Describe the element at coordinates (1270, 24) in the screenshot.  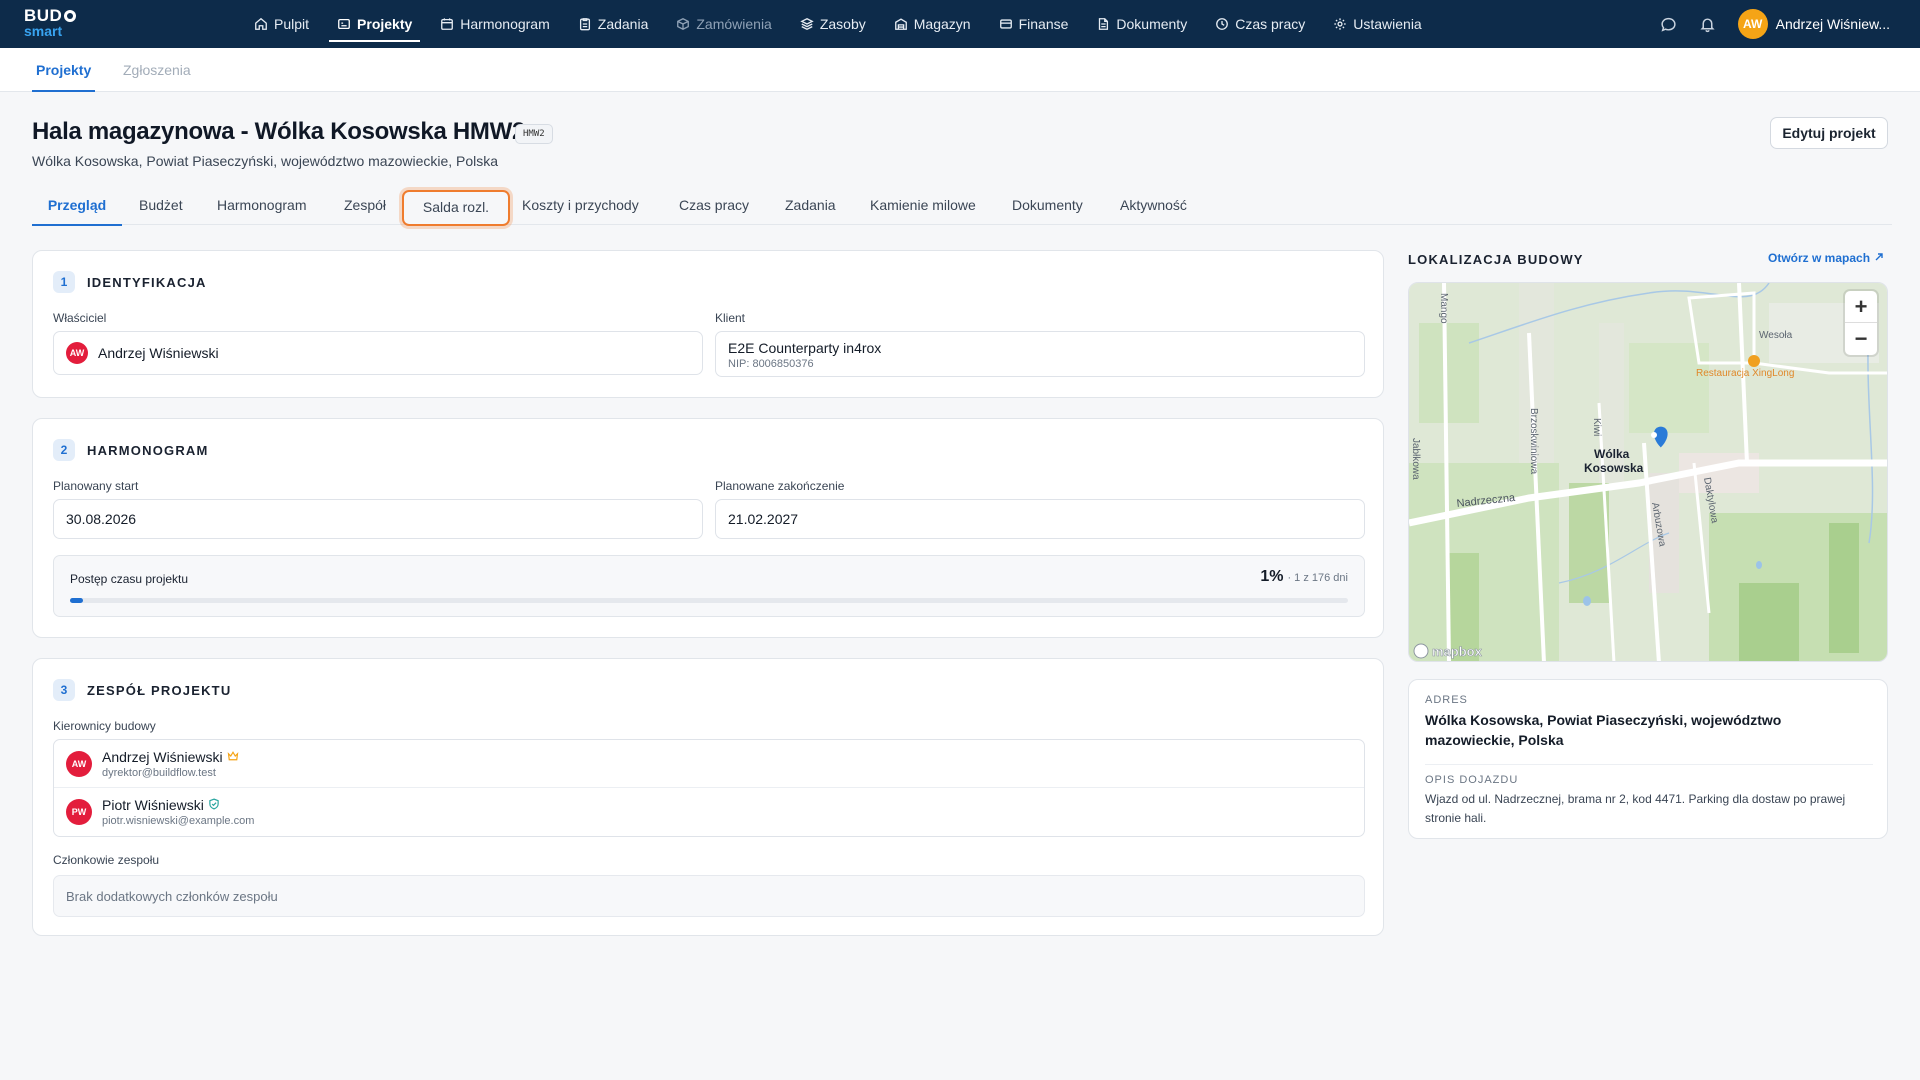
I see `nav-label: Czas pracy` at that location.